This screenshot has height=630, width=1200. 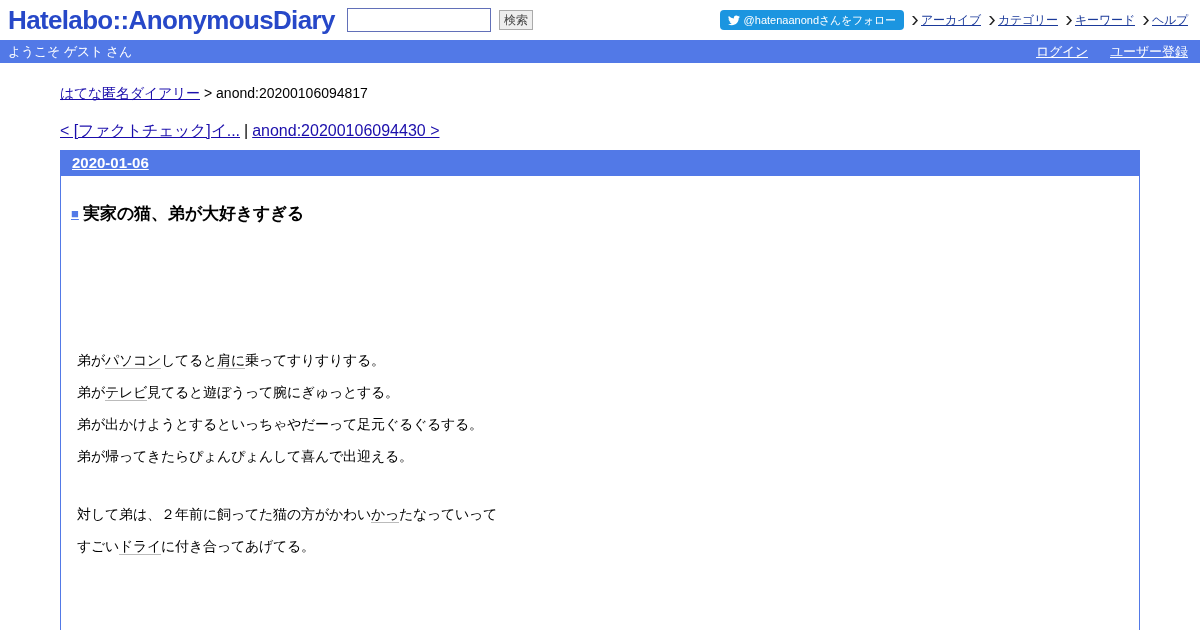 What do you see at coordinates (346, 131) in the screenshot?
I see `next-link: anond:20200106094430 >` at bounding box center [346, 131].